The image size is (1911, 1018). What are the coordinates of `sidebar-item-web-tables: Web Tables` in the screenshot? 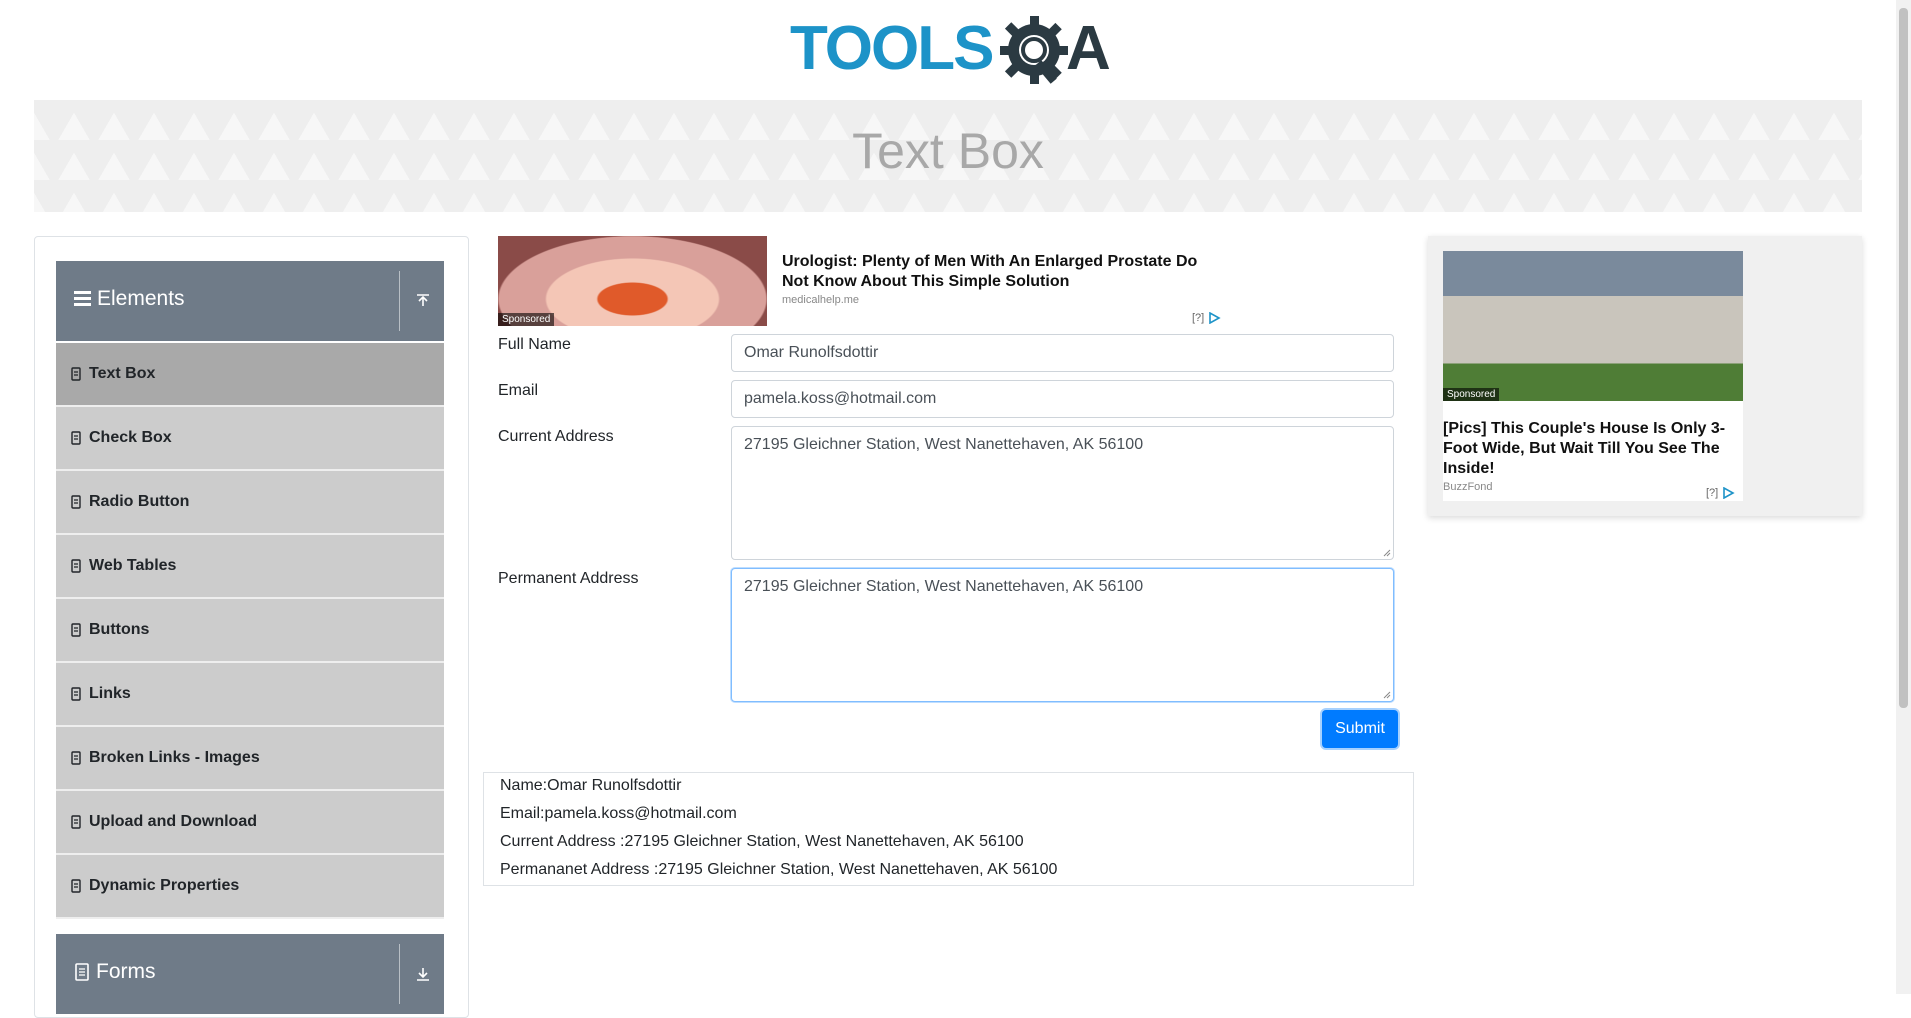 It's located at (250, 567).